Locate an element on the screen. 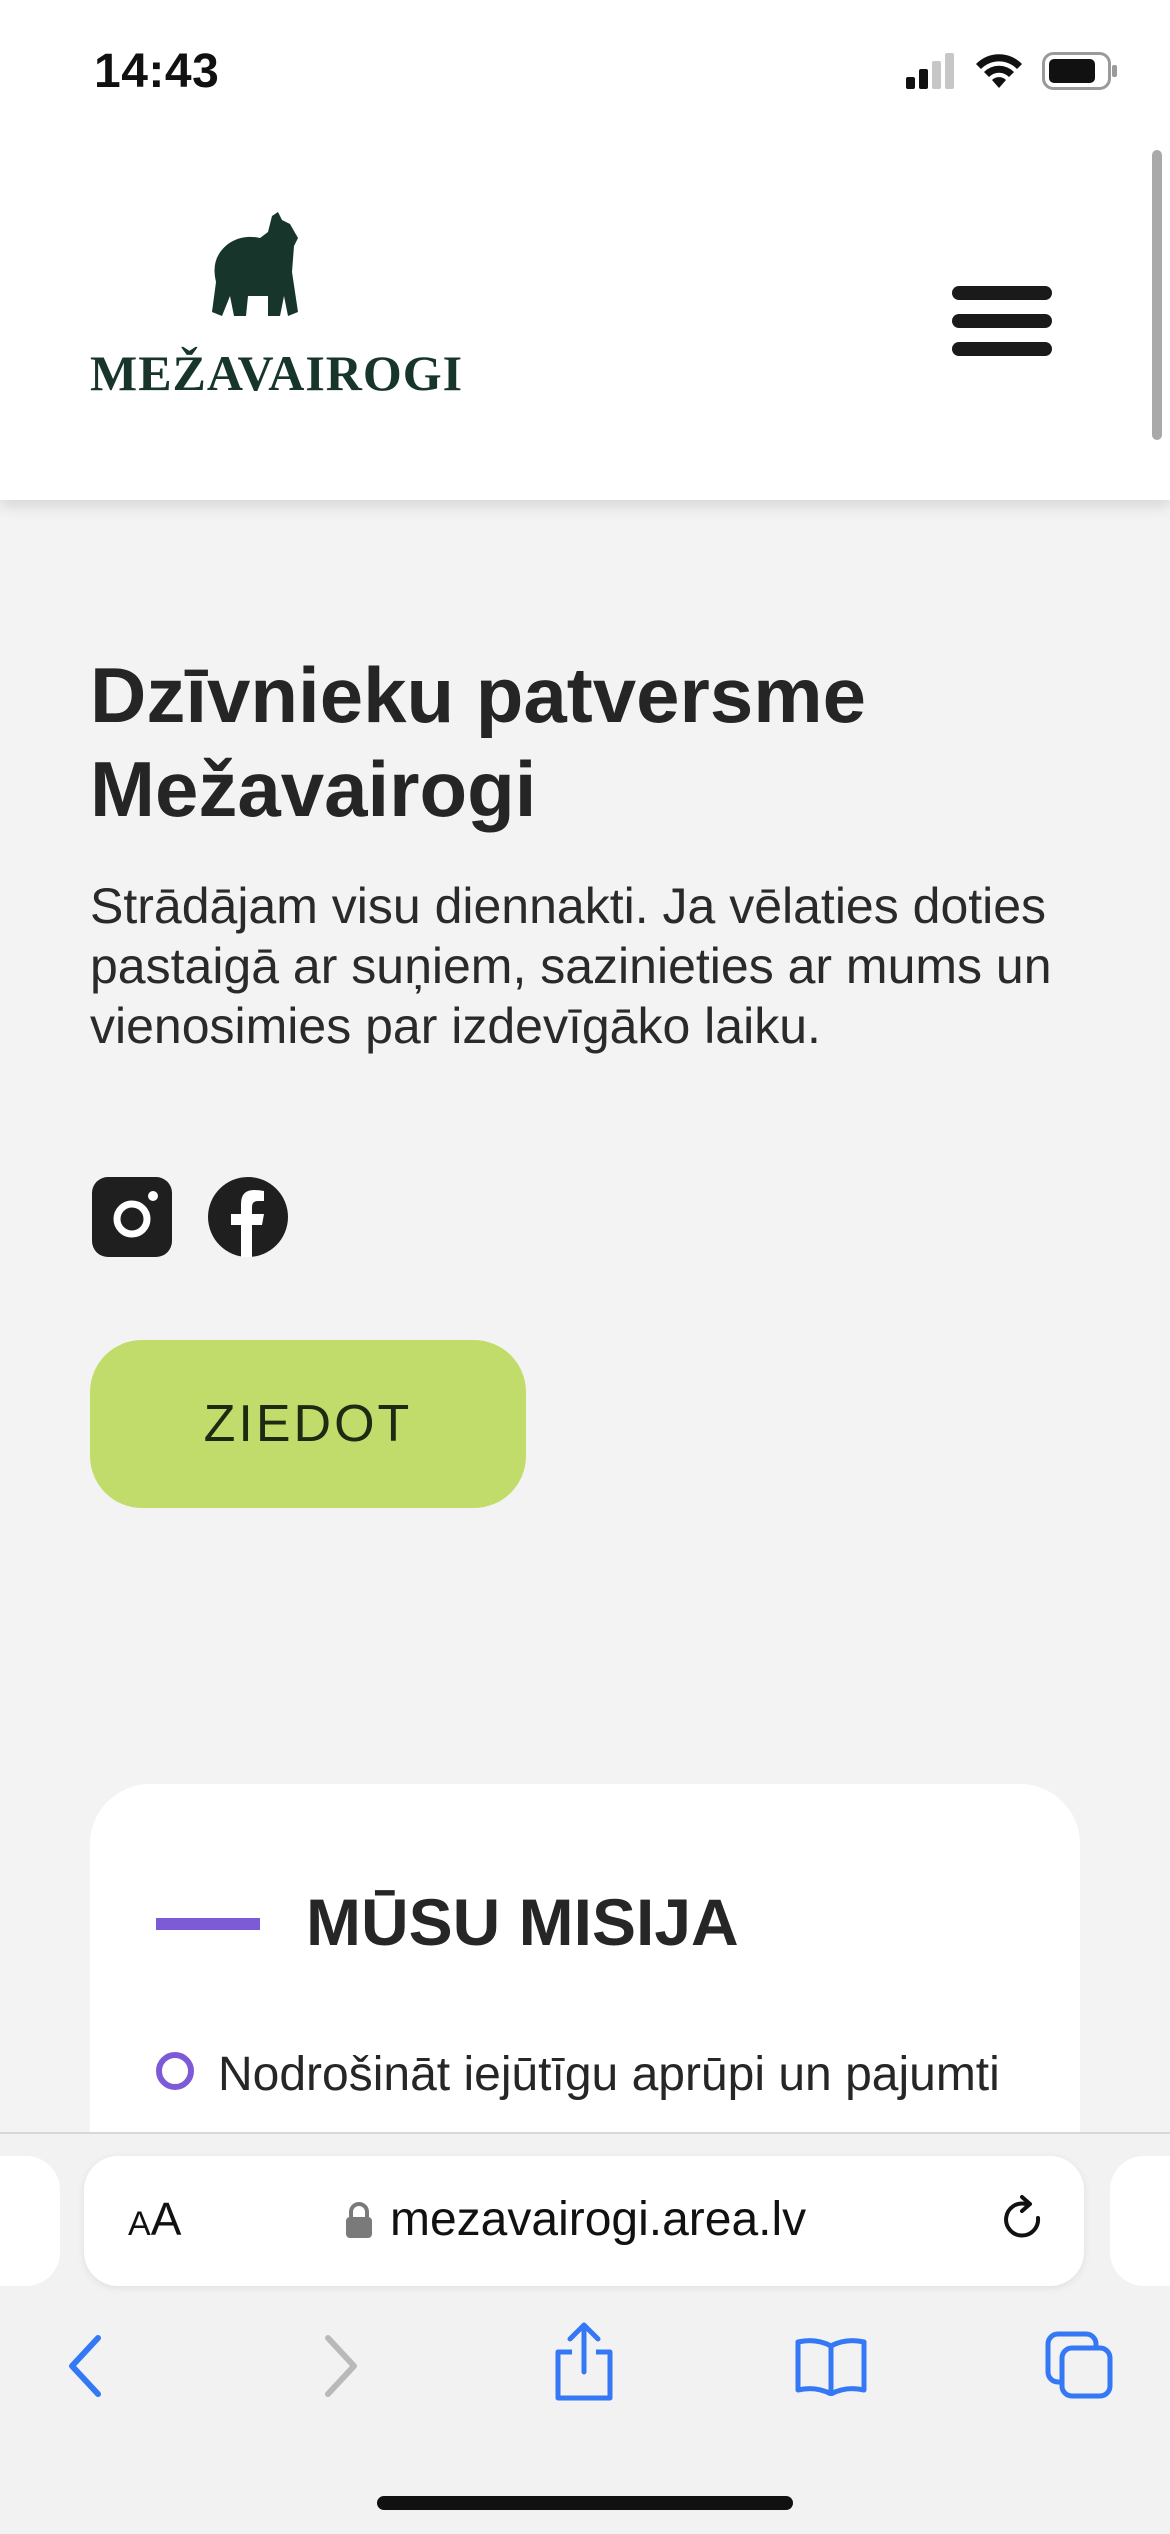  bear-icon is located at coordinates (255, 264).